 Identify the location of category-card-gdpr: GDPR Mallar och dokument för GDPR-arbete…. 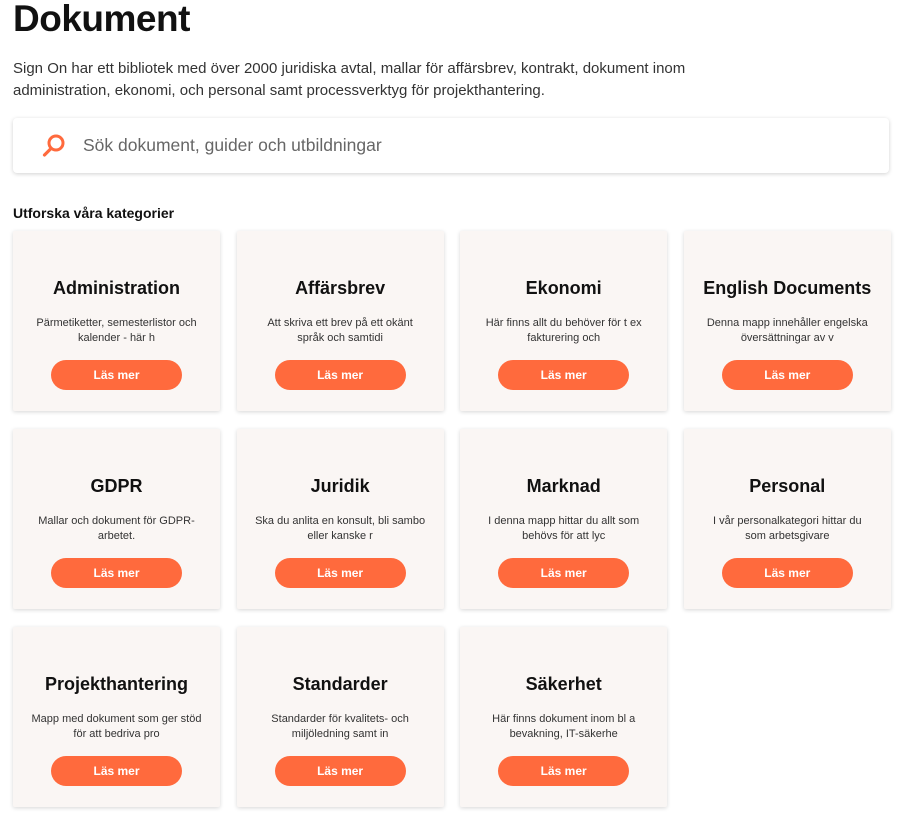
(116, 519).